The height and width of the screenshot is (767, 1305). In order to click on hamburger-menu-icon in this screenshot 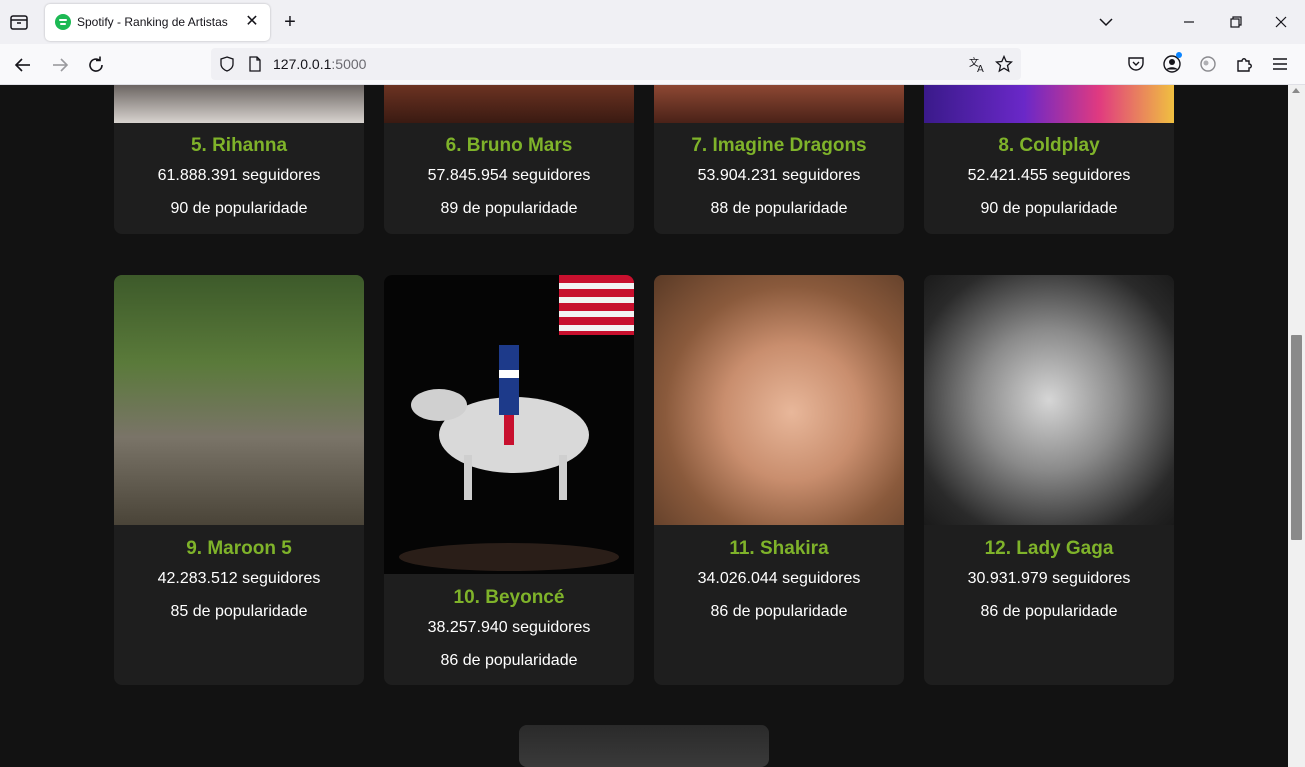, I will do `click(1280, 64)`.